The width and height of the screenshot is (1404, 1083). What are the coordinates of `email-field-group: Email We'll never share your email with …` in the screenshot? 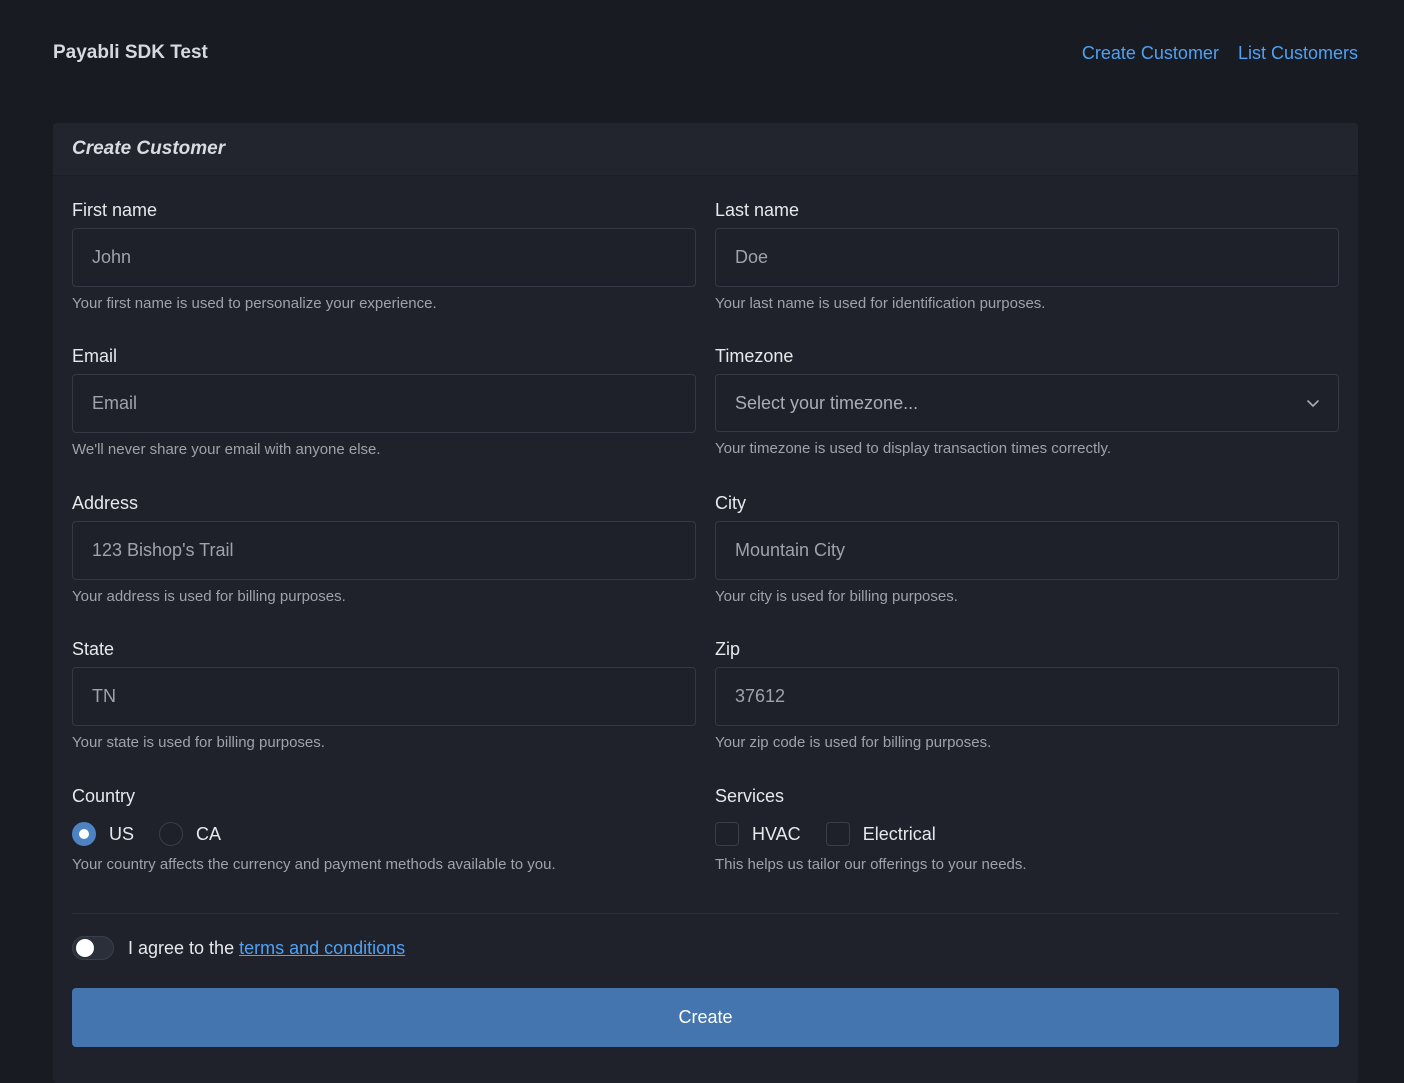 It's located at (384, 401).